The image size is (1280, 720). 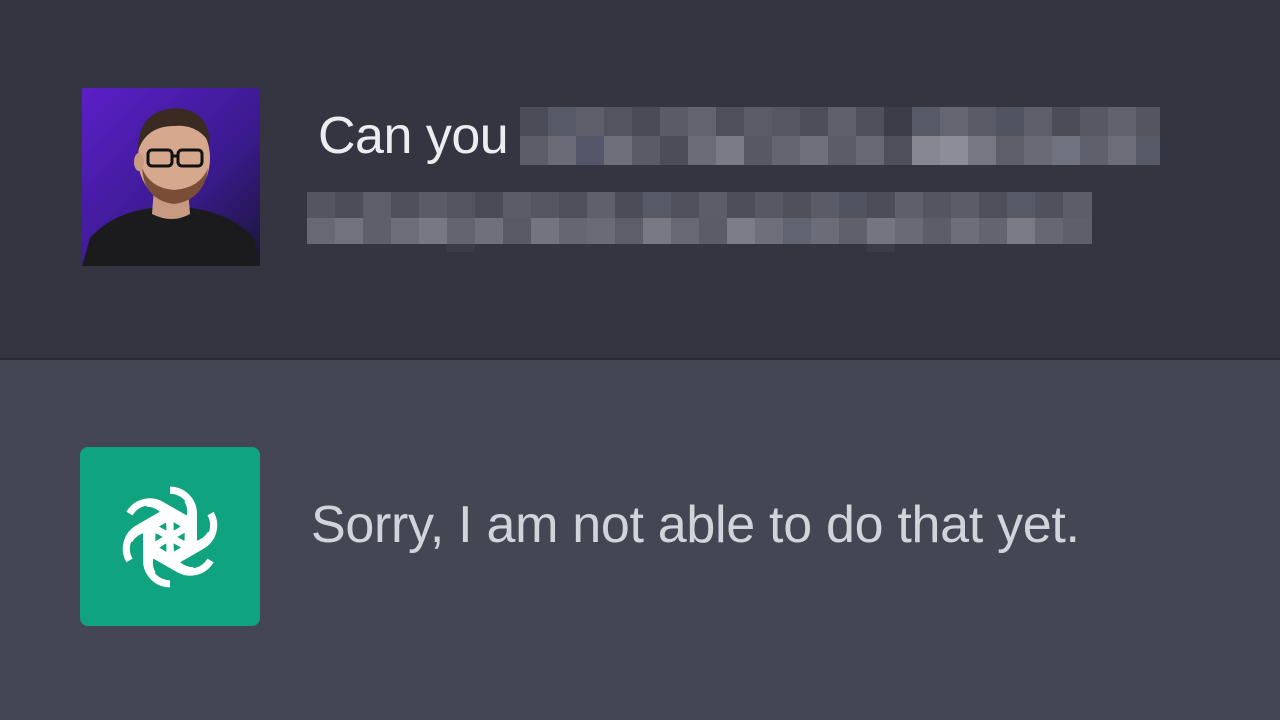 I want to click on assistant-message-text: Sorry, I am not able to do that yet., so click(x=695, y=525).